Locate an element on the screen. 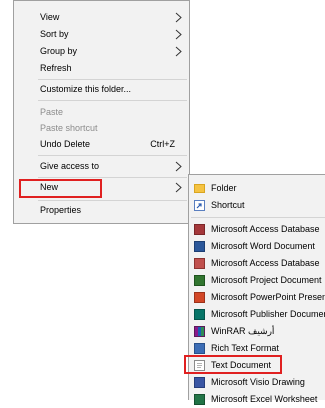 This screenshot has width=325, height=408. submenu-item-visio: Microsoft Visio Drawing is located at coordinates (257, 382).